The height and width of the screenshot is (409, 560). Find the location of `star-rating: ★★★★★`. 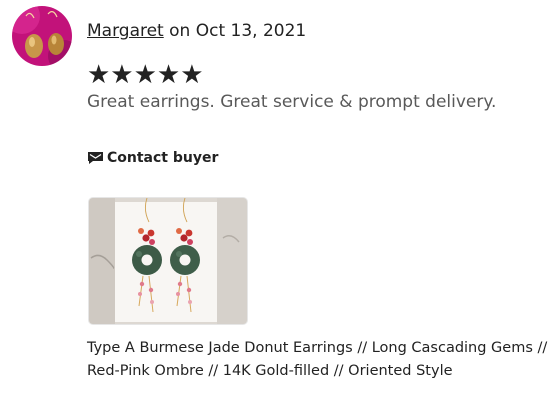

star-rating: ★★★★★ is located at coordinates (145, 75).